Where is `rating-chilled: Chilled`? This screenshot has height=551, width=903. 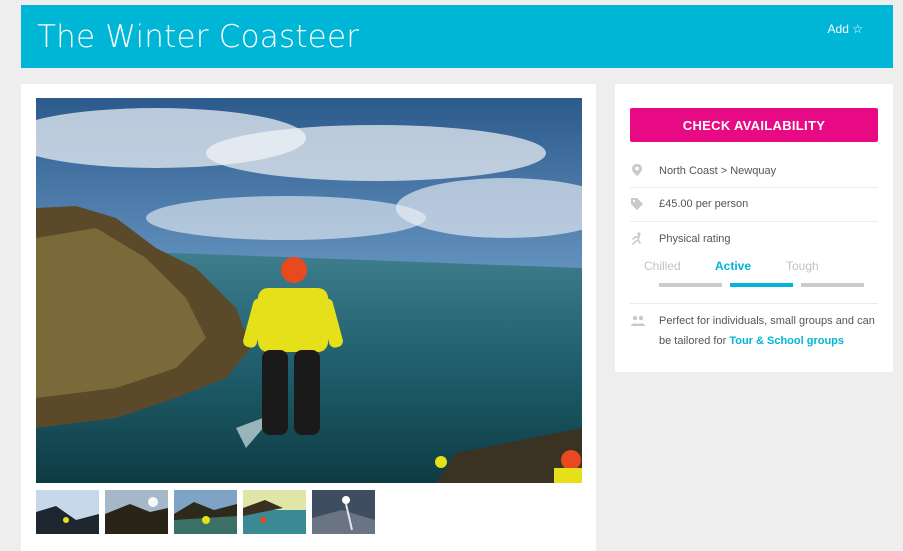
rating-chilled: Chilled is located at coordinates (662, 266).